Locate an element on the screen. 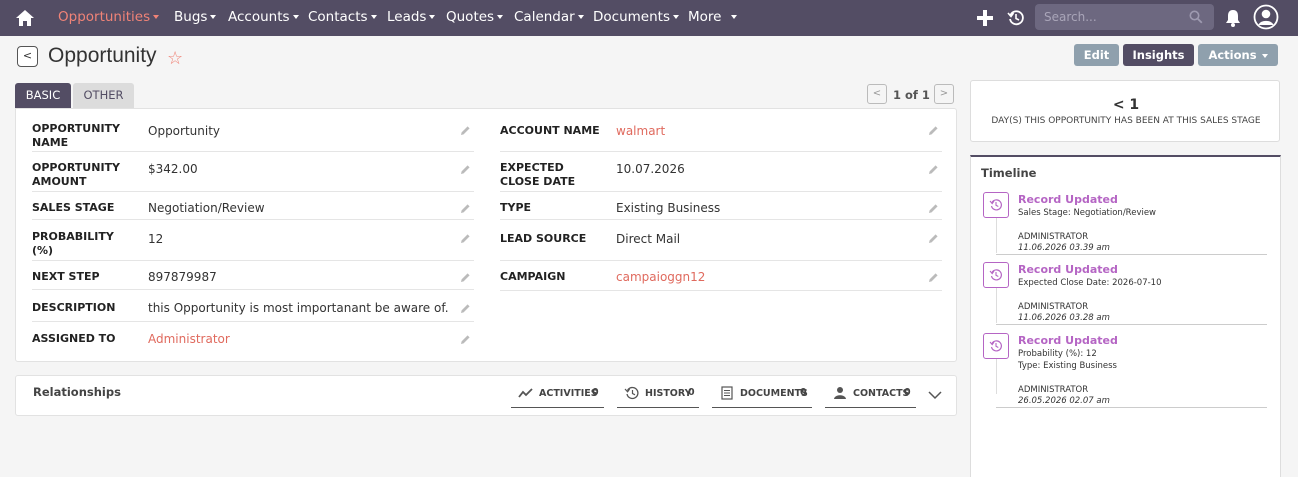 The width and height of the screenshot is (1298, 477). field-label: LEAD SOURCE is located at coordinates (543, 238).